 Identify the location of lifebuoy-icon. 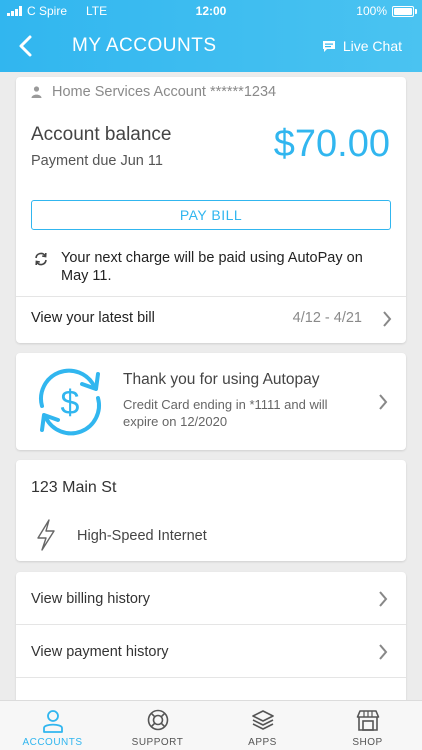
(157, 720).